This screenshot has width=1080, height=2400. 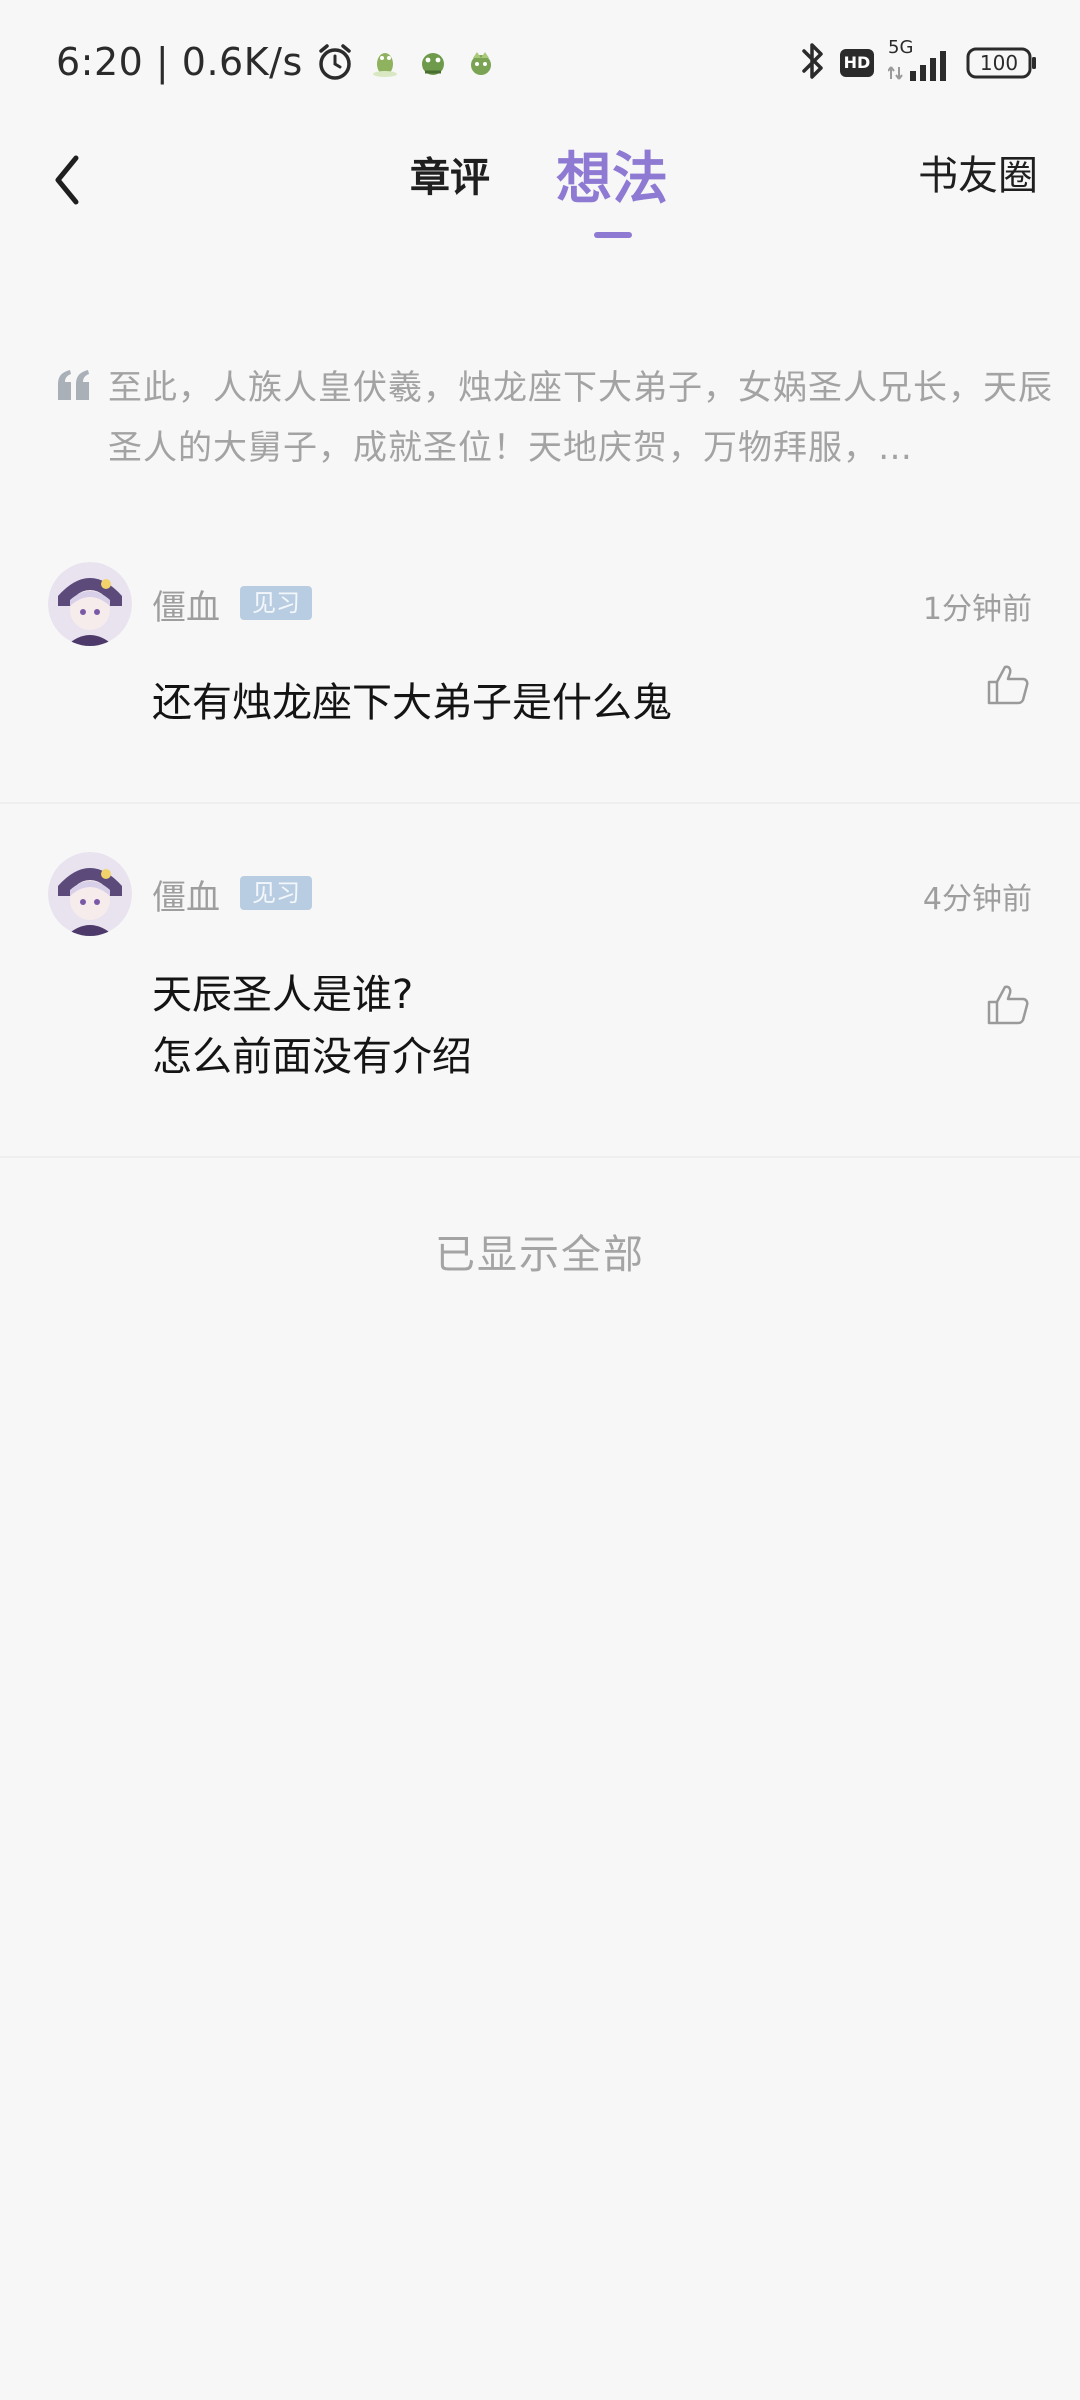 What do you see at coordinates (857, 63) in the screenshot?
I see `hd-badge: HD` at bounding box center [857, 63].